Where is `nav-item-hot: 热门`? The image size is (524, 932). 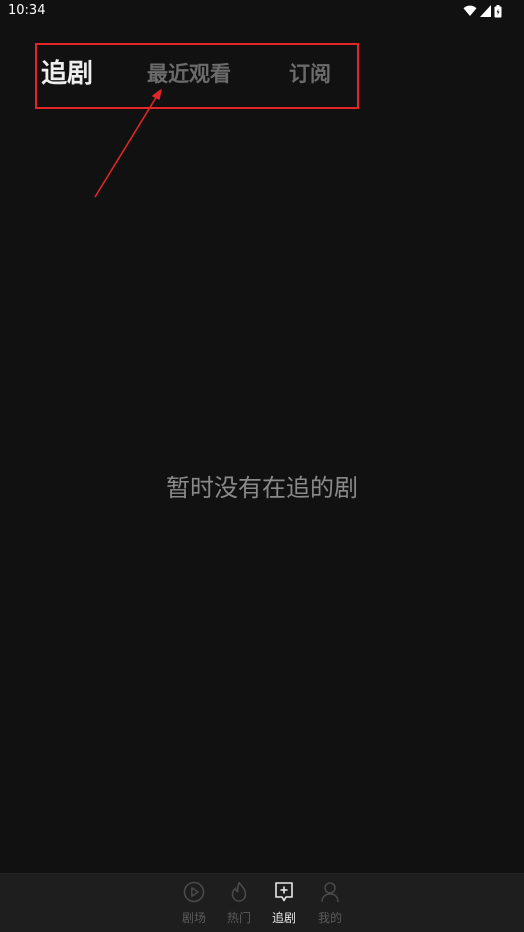
nav-item-hot: 热门 is located at coordinates (239, 904).